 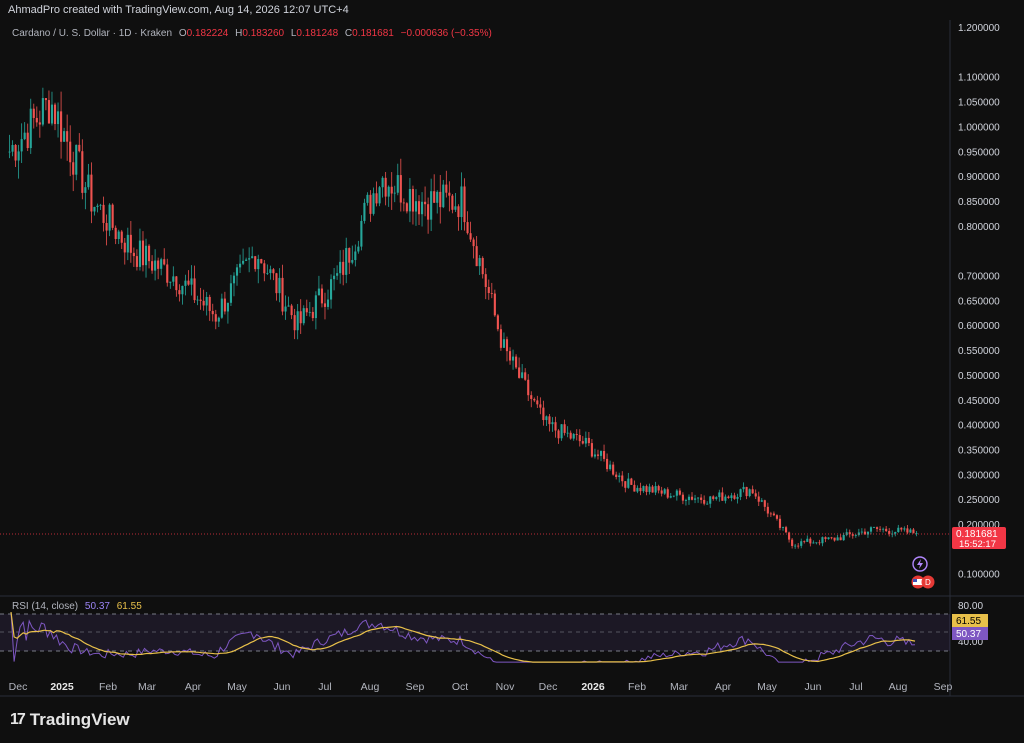 What do you see at coordinates (92, 33) in the screenshot?
I see `symbol-name: Cardano / U. S. Dollar · 1D · Kraken` at bounding box center [92, 33].